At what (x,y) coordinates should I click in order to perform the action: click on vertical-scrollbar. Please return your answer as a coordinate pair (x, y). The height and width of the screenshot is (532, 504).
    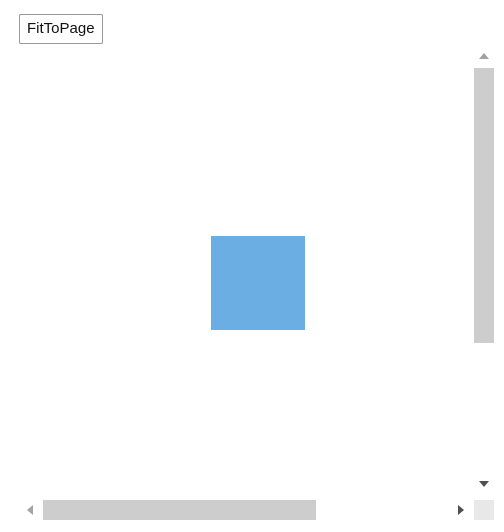
    Looking at the image, I should click on (484, 273).